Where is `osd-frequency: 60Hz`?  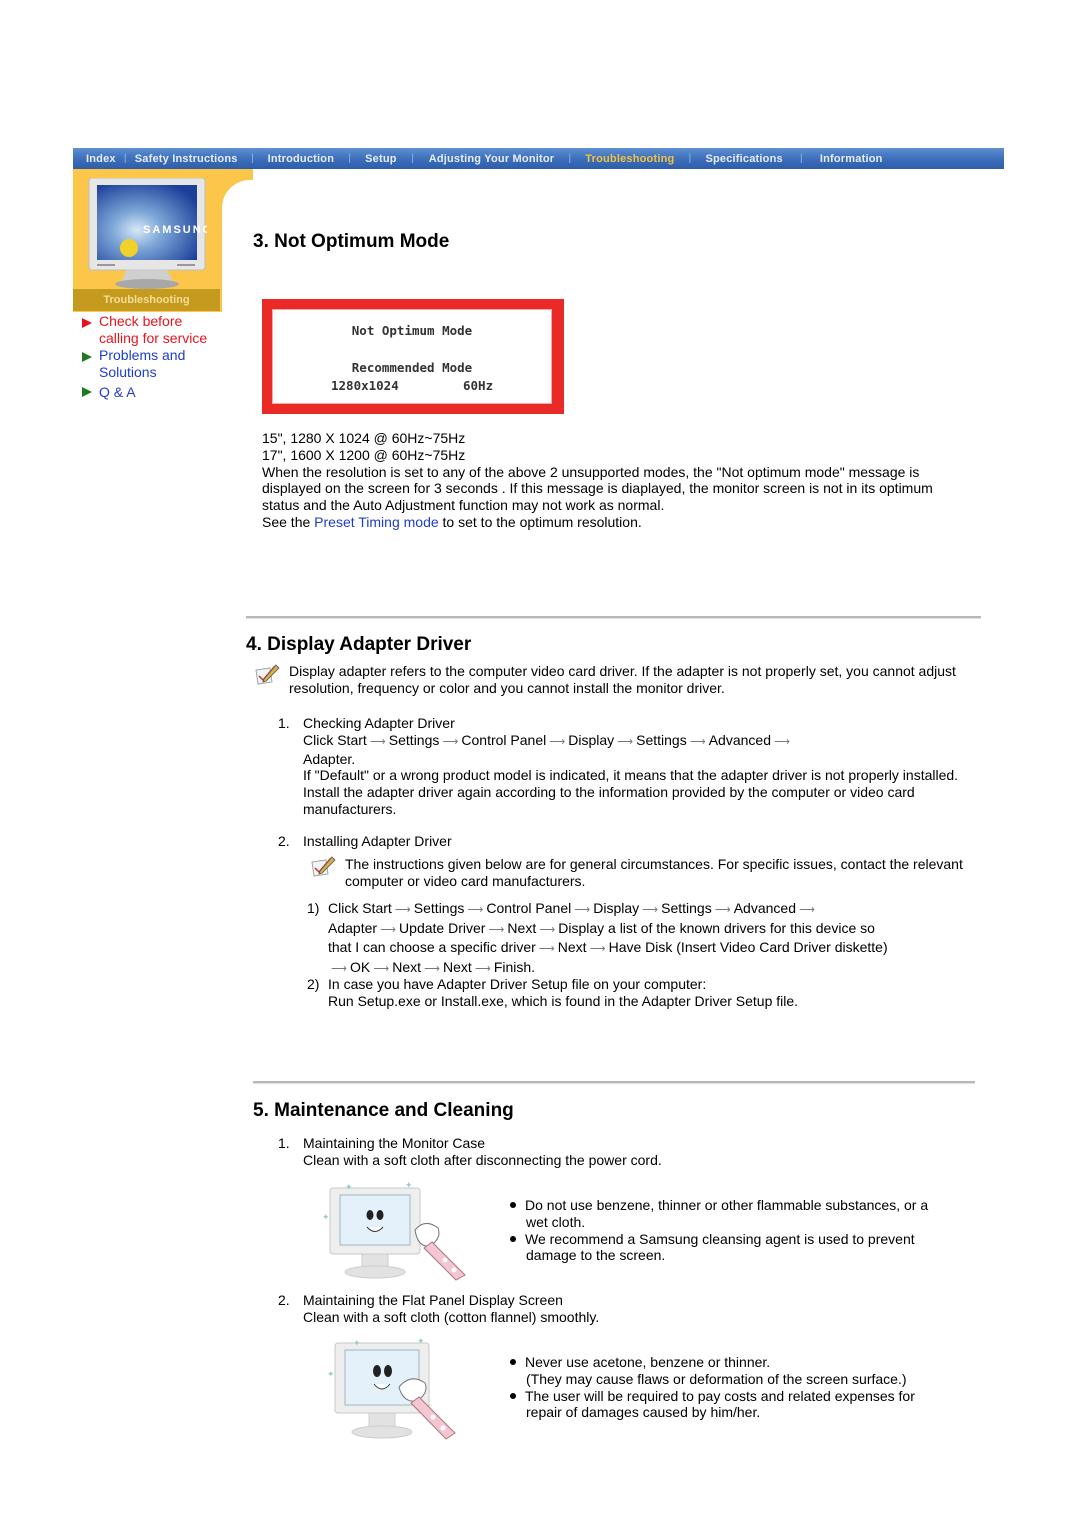 osd-frequency: 60Hz is located at coordinates (478, 385).